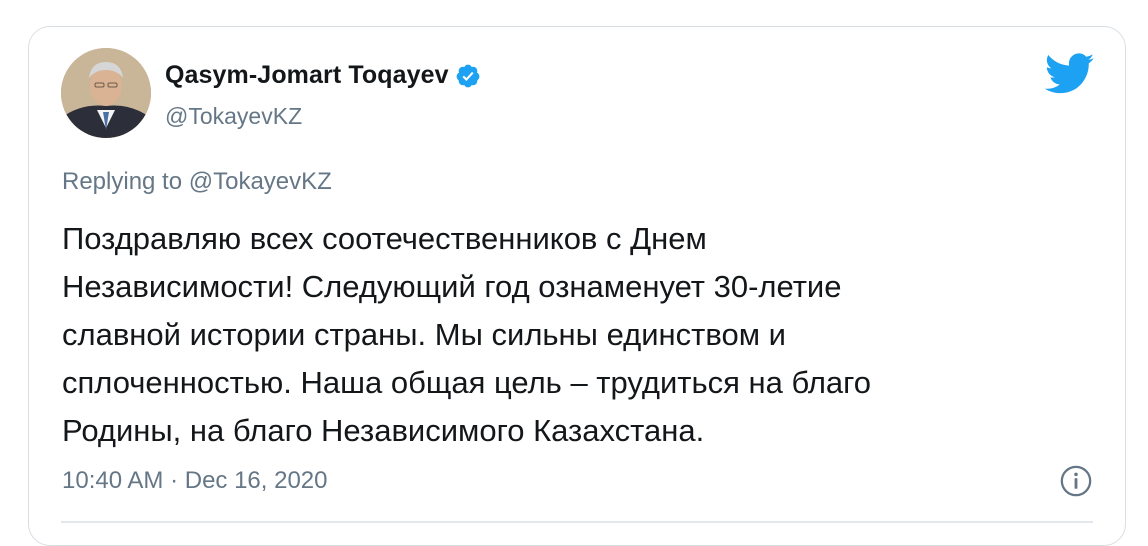  I want to click on avatar-photo, so click(106, 93).